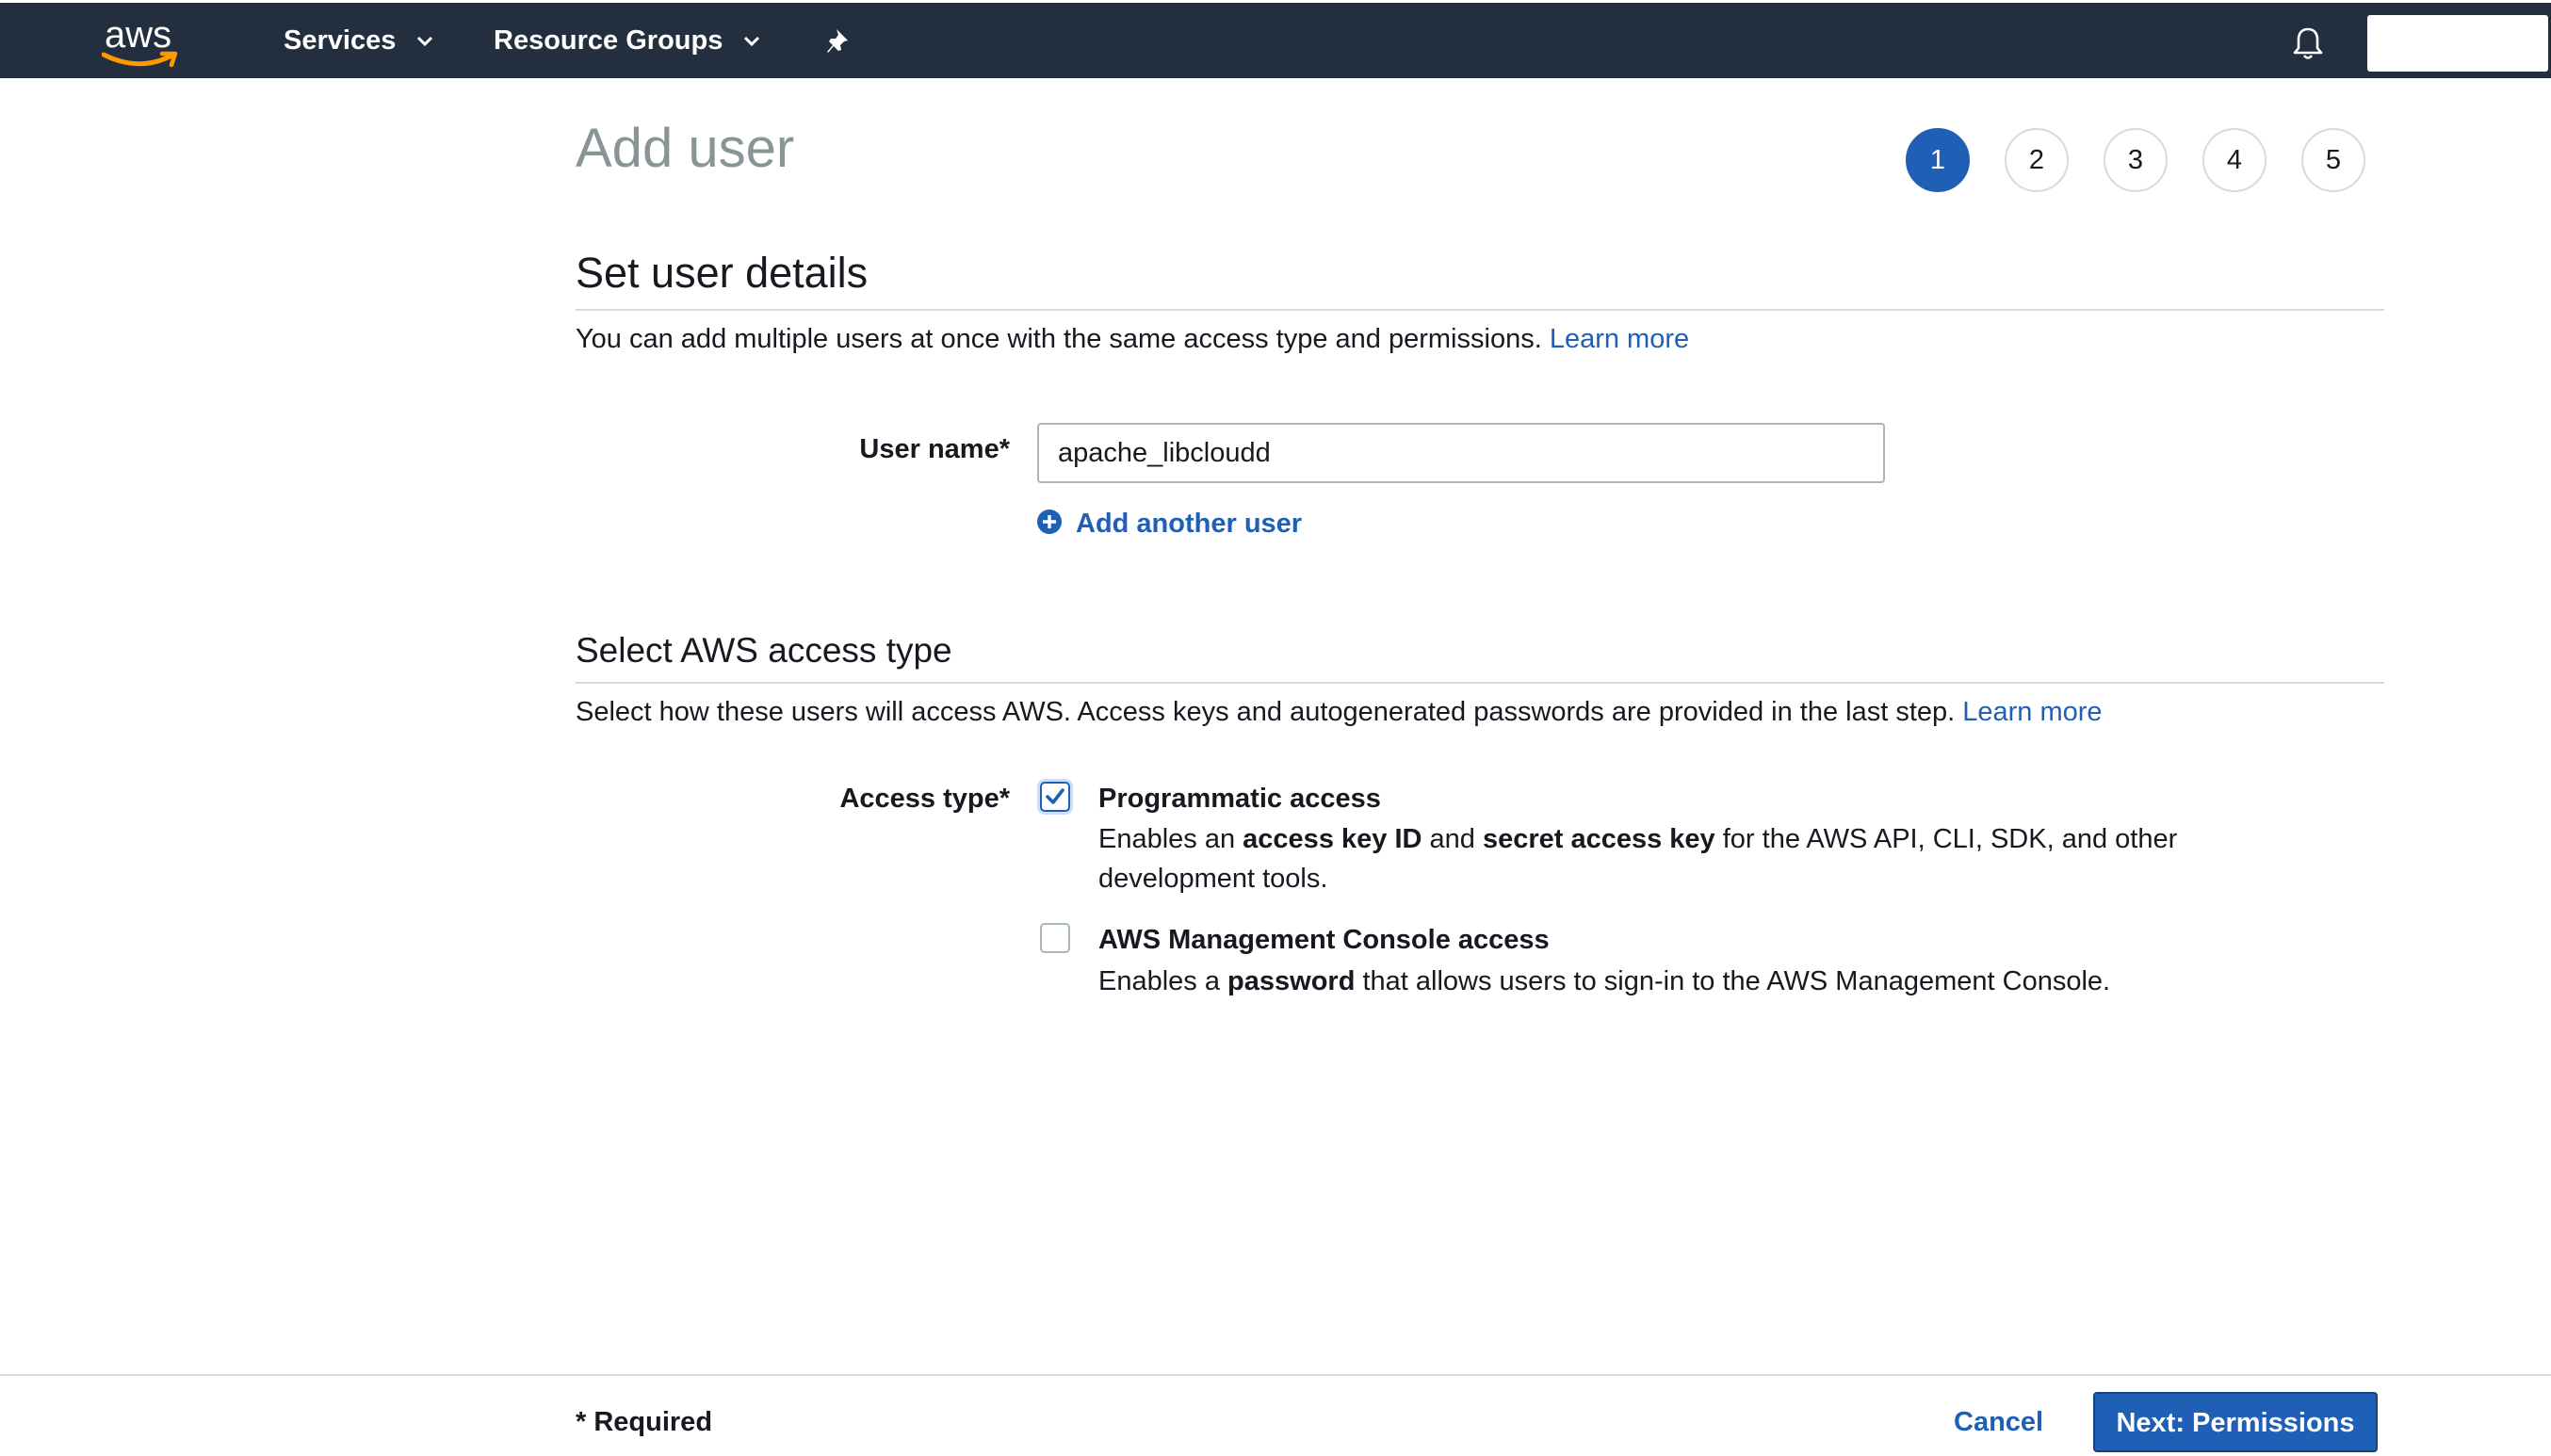  Describe the element at coordinates (1292, 981) in the screenshot. I see `description-emphasis: password` at that location.